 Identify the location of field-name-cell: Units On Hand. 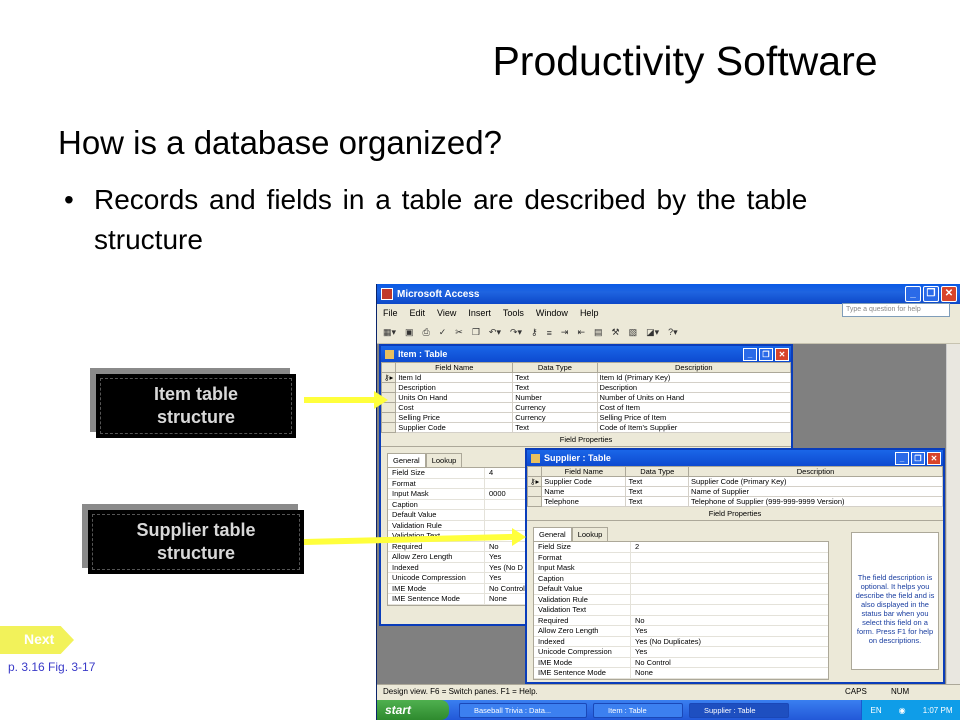
(454, 397).